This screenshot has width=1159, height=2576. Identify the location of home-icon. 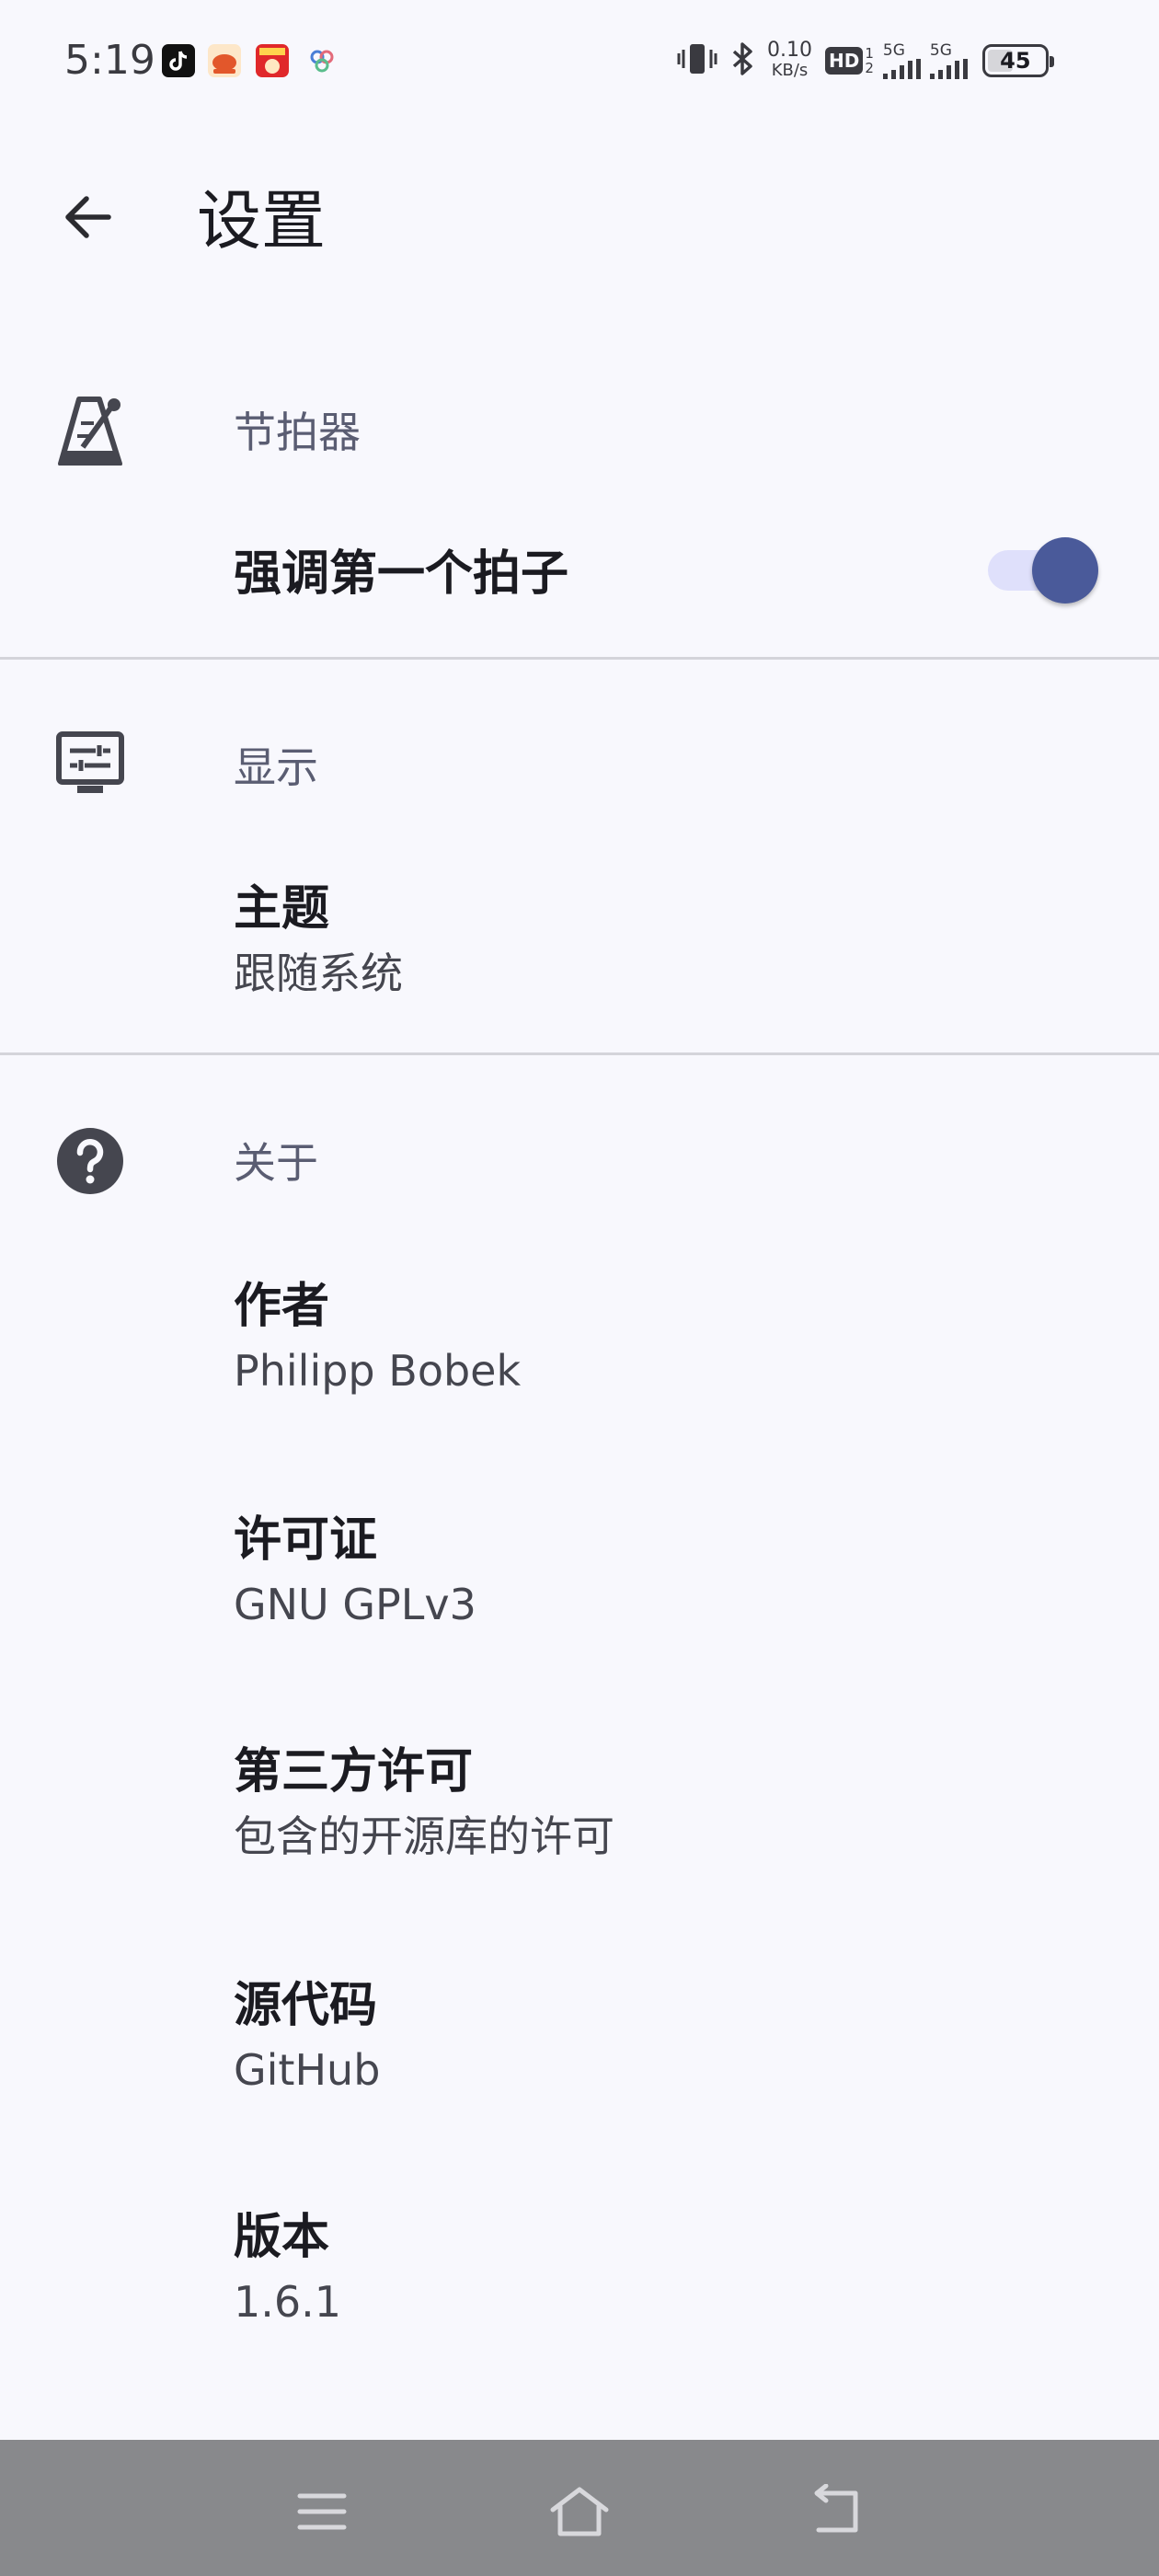
(579, 2511).